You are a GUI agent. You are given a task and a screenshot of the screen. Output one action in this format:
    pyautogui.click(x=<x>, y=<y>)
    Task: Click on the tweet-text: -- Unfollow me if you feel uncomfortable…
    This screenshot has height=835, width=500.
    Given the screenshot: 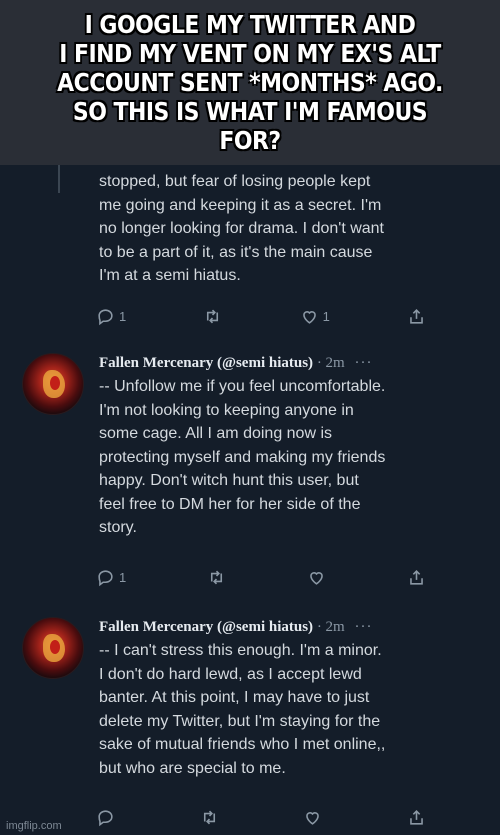 What is the action you would take?
    pyautogui.click(x=242, y=457)
    